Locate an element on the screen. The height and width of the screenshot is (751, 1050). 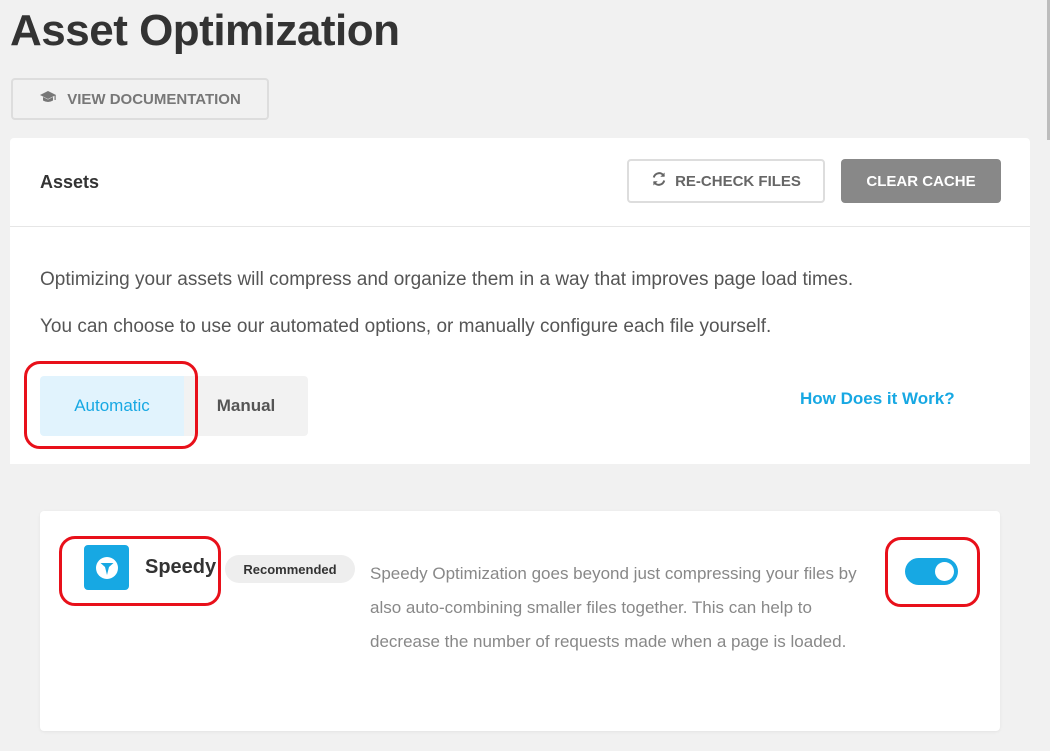
view-documentation-label: VIEW DOCUMENTATION is located at coordinates (154, 99).